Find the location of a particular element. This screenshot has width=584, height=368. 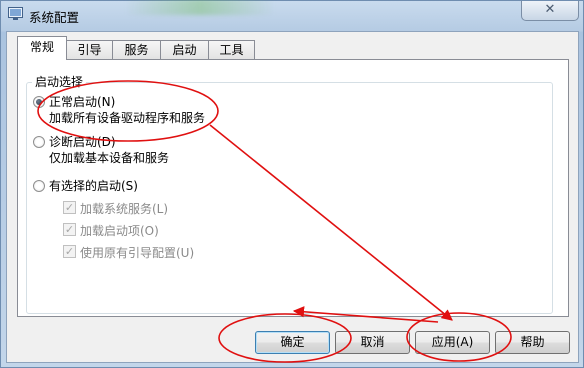

normal-startup-radio is located at coordinates (39, 102).